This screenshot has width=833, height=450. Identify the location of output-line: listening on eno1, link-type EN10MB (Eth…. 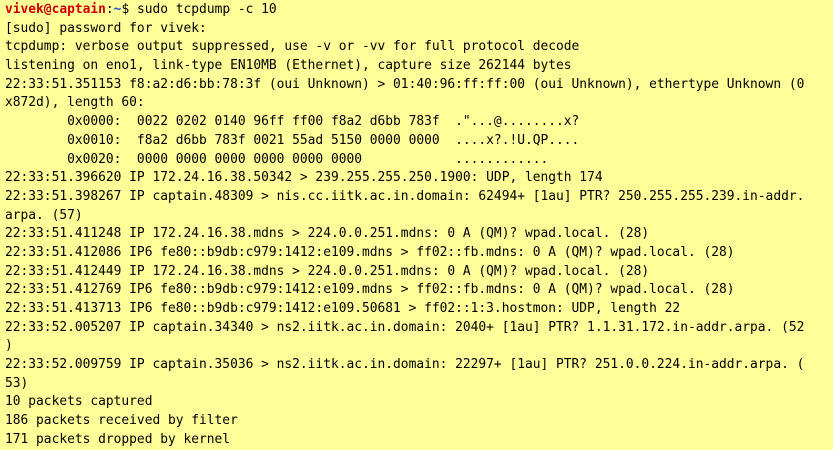
(288, 66).